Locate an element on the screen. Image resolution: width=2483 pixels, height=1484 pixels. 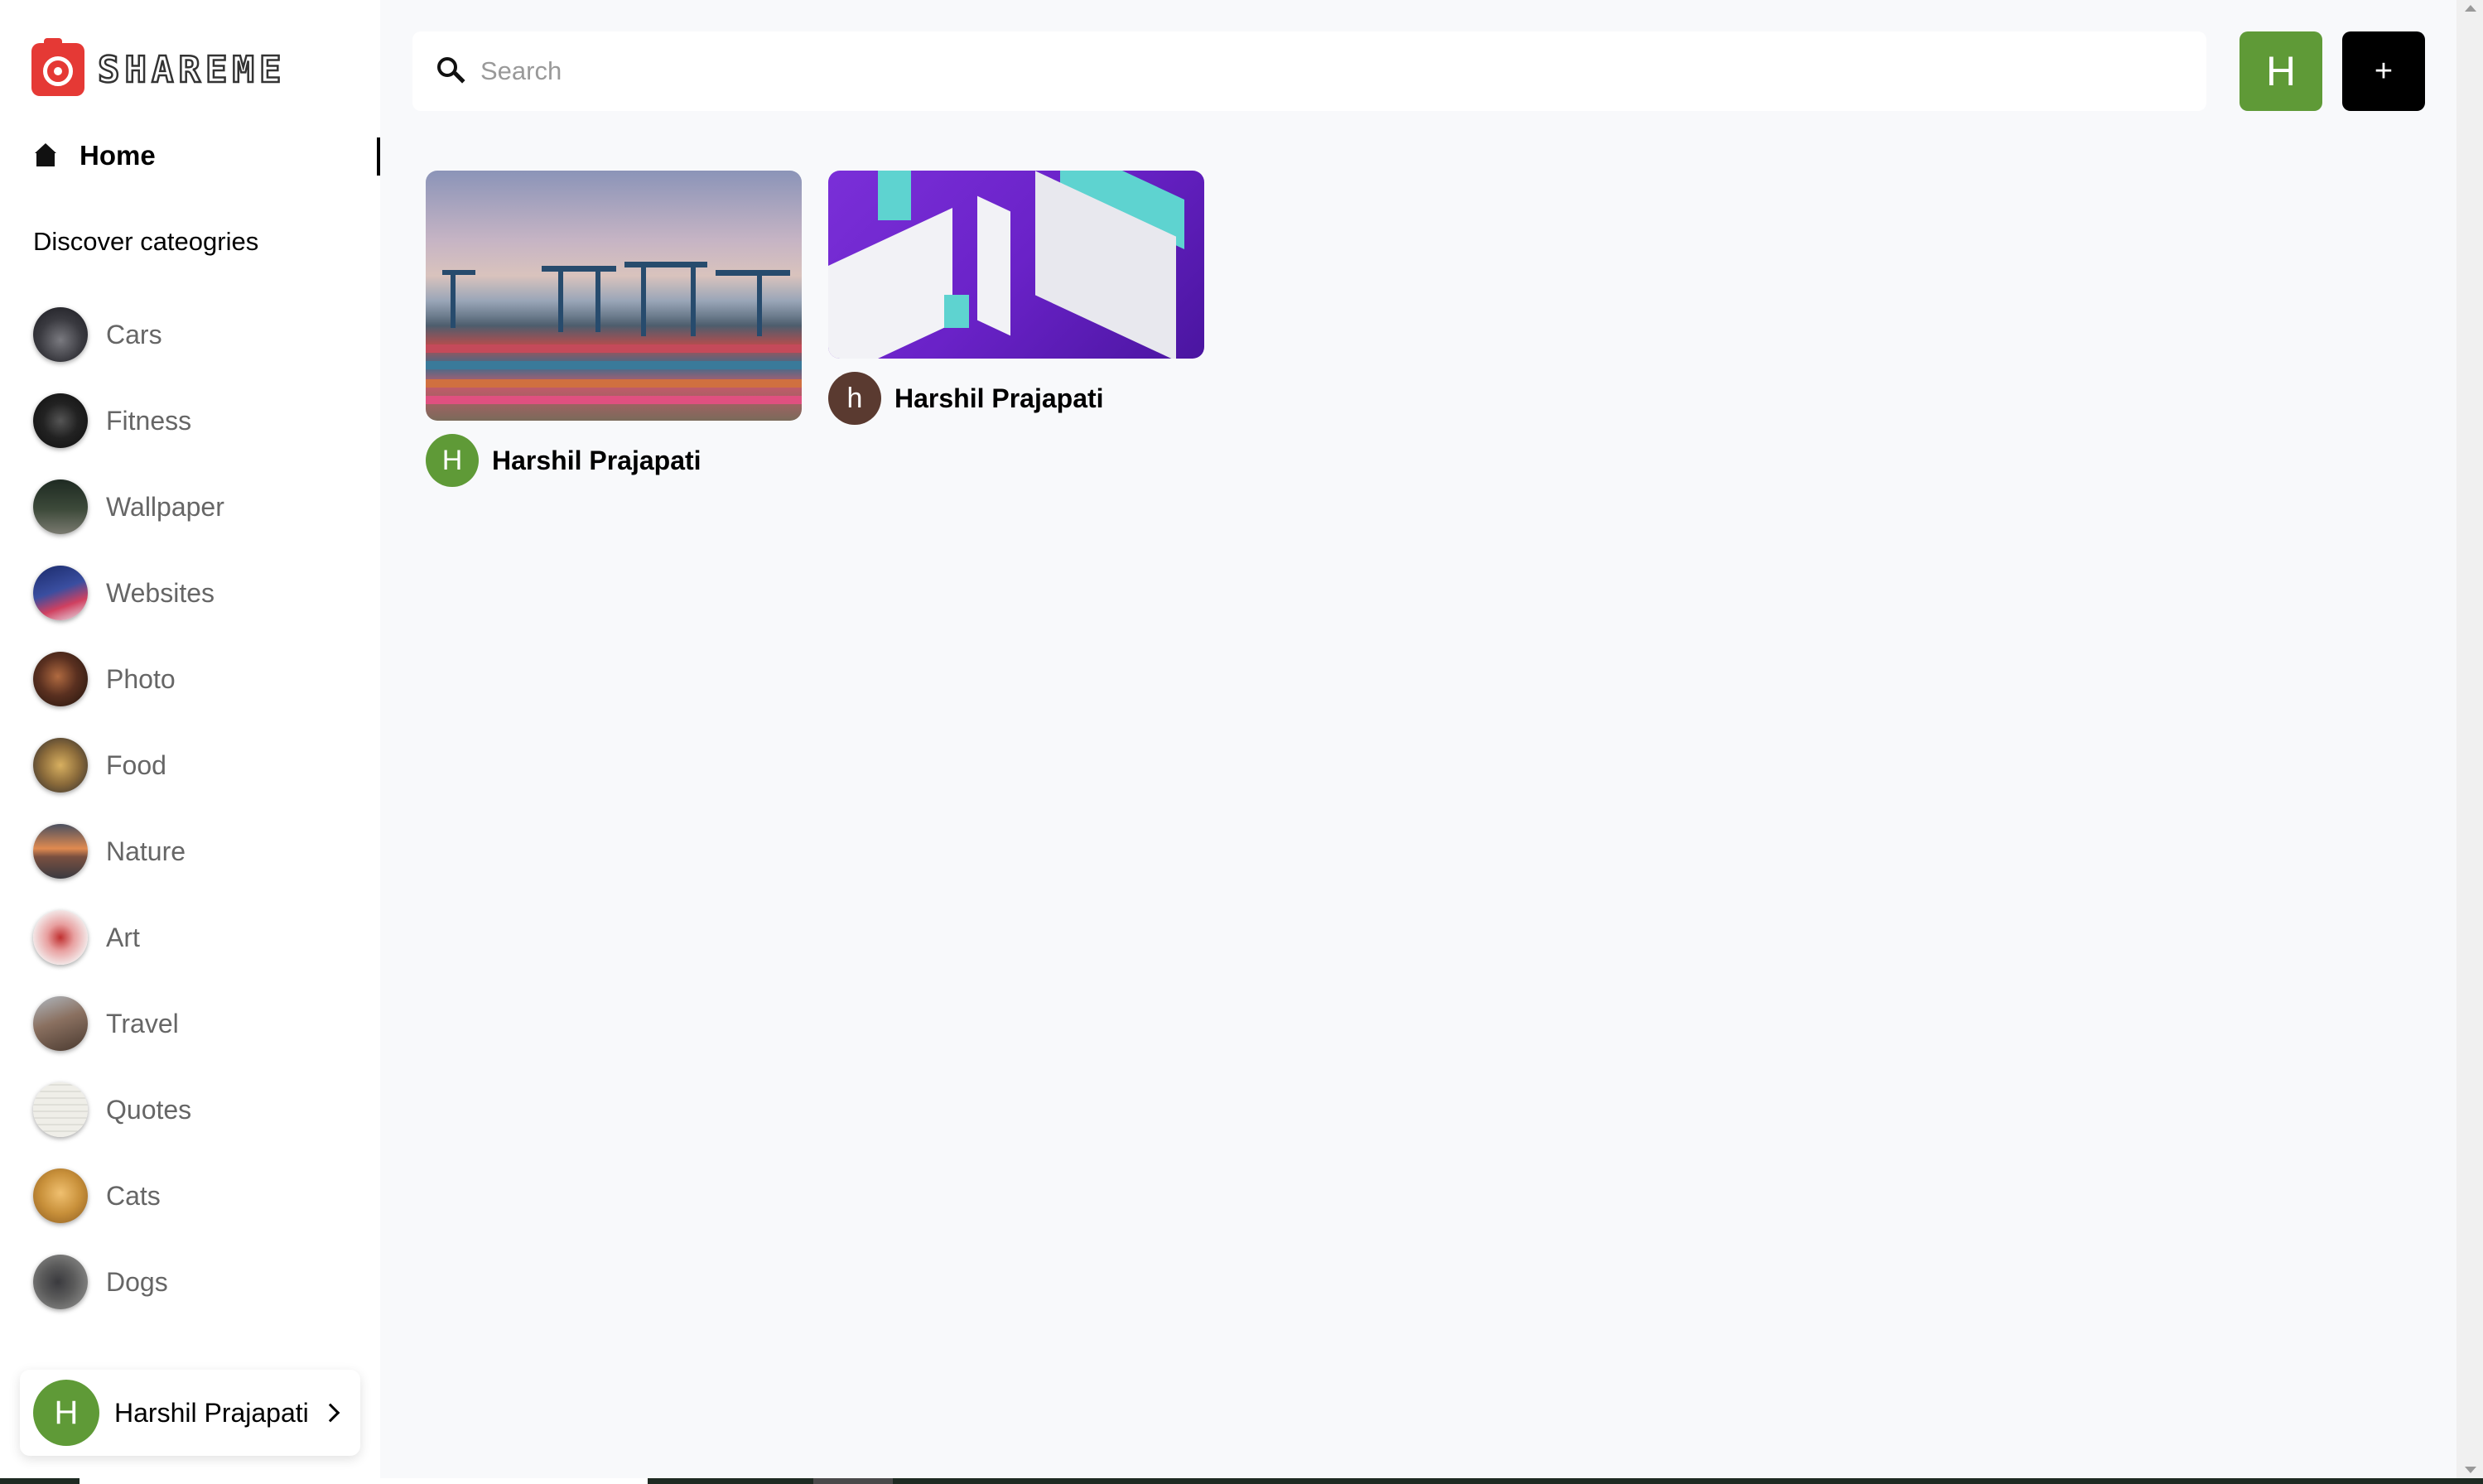
category-label: Art is located at coordinates (123, 937).